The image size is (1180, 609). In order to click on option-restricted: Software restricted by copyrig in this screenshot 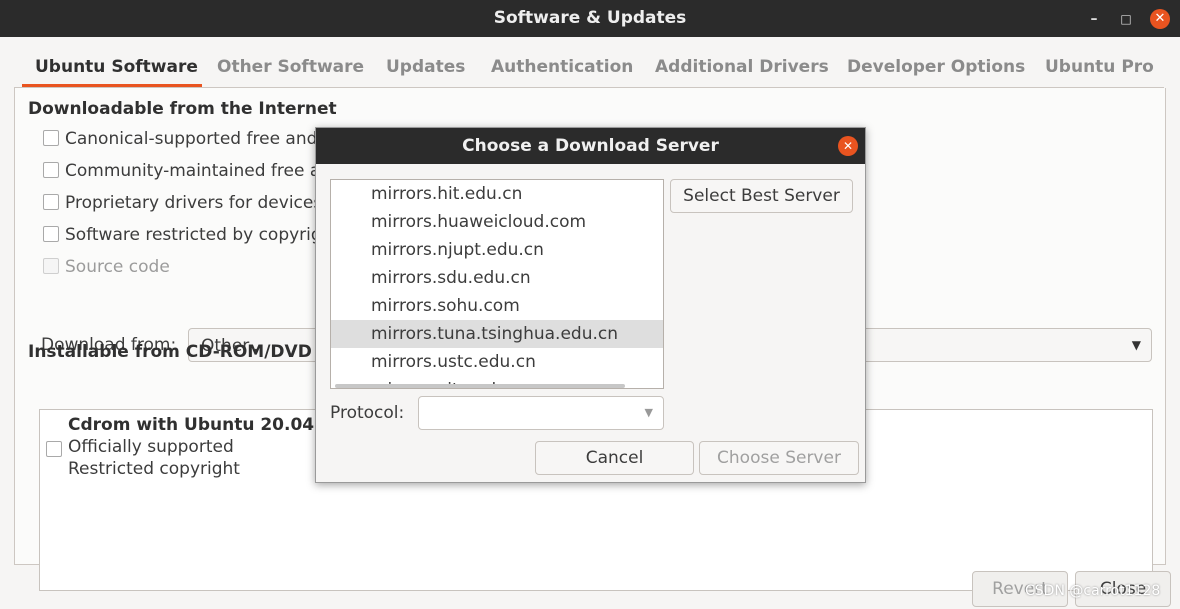, I will do `click(182, 237)`.